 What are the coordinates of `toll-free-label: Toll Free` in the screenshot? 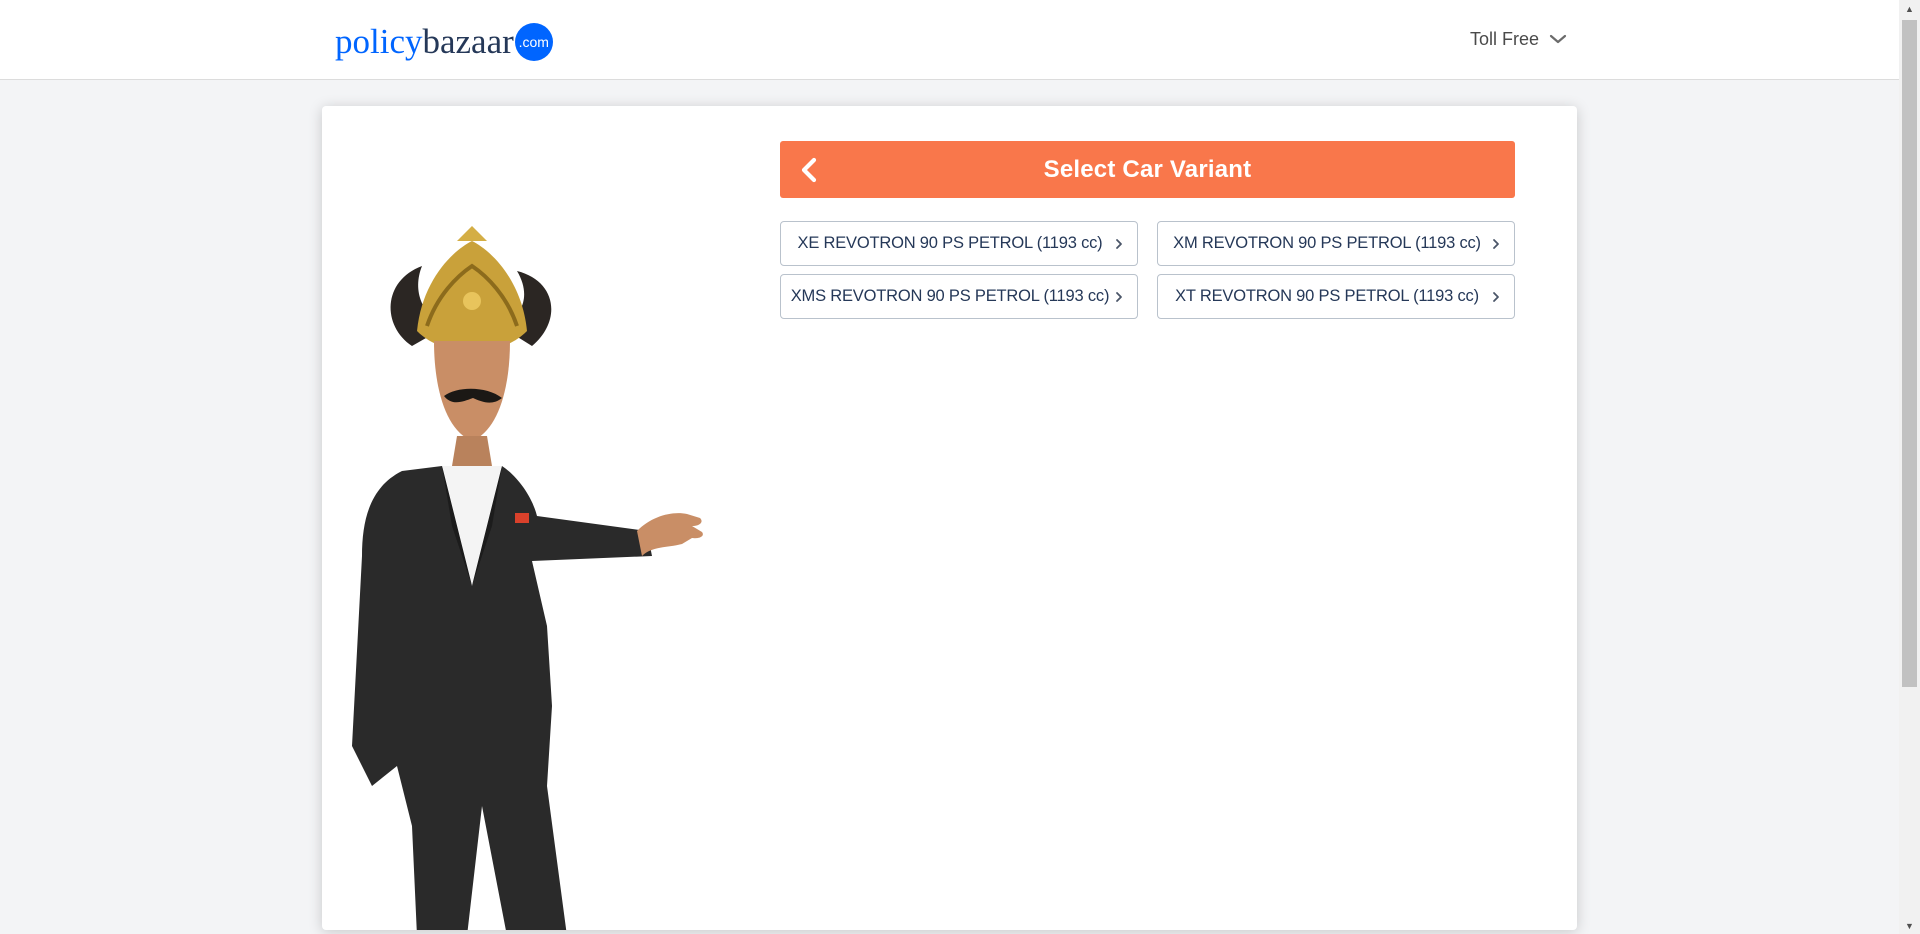 It's located at (1505, 38).